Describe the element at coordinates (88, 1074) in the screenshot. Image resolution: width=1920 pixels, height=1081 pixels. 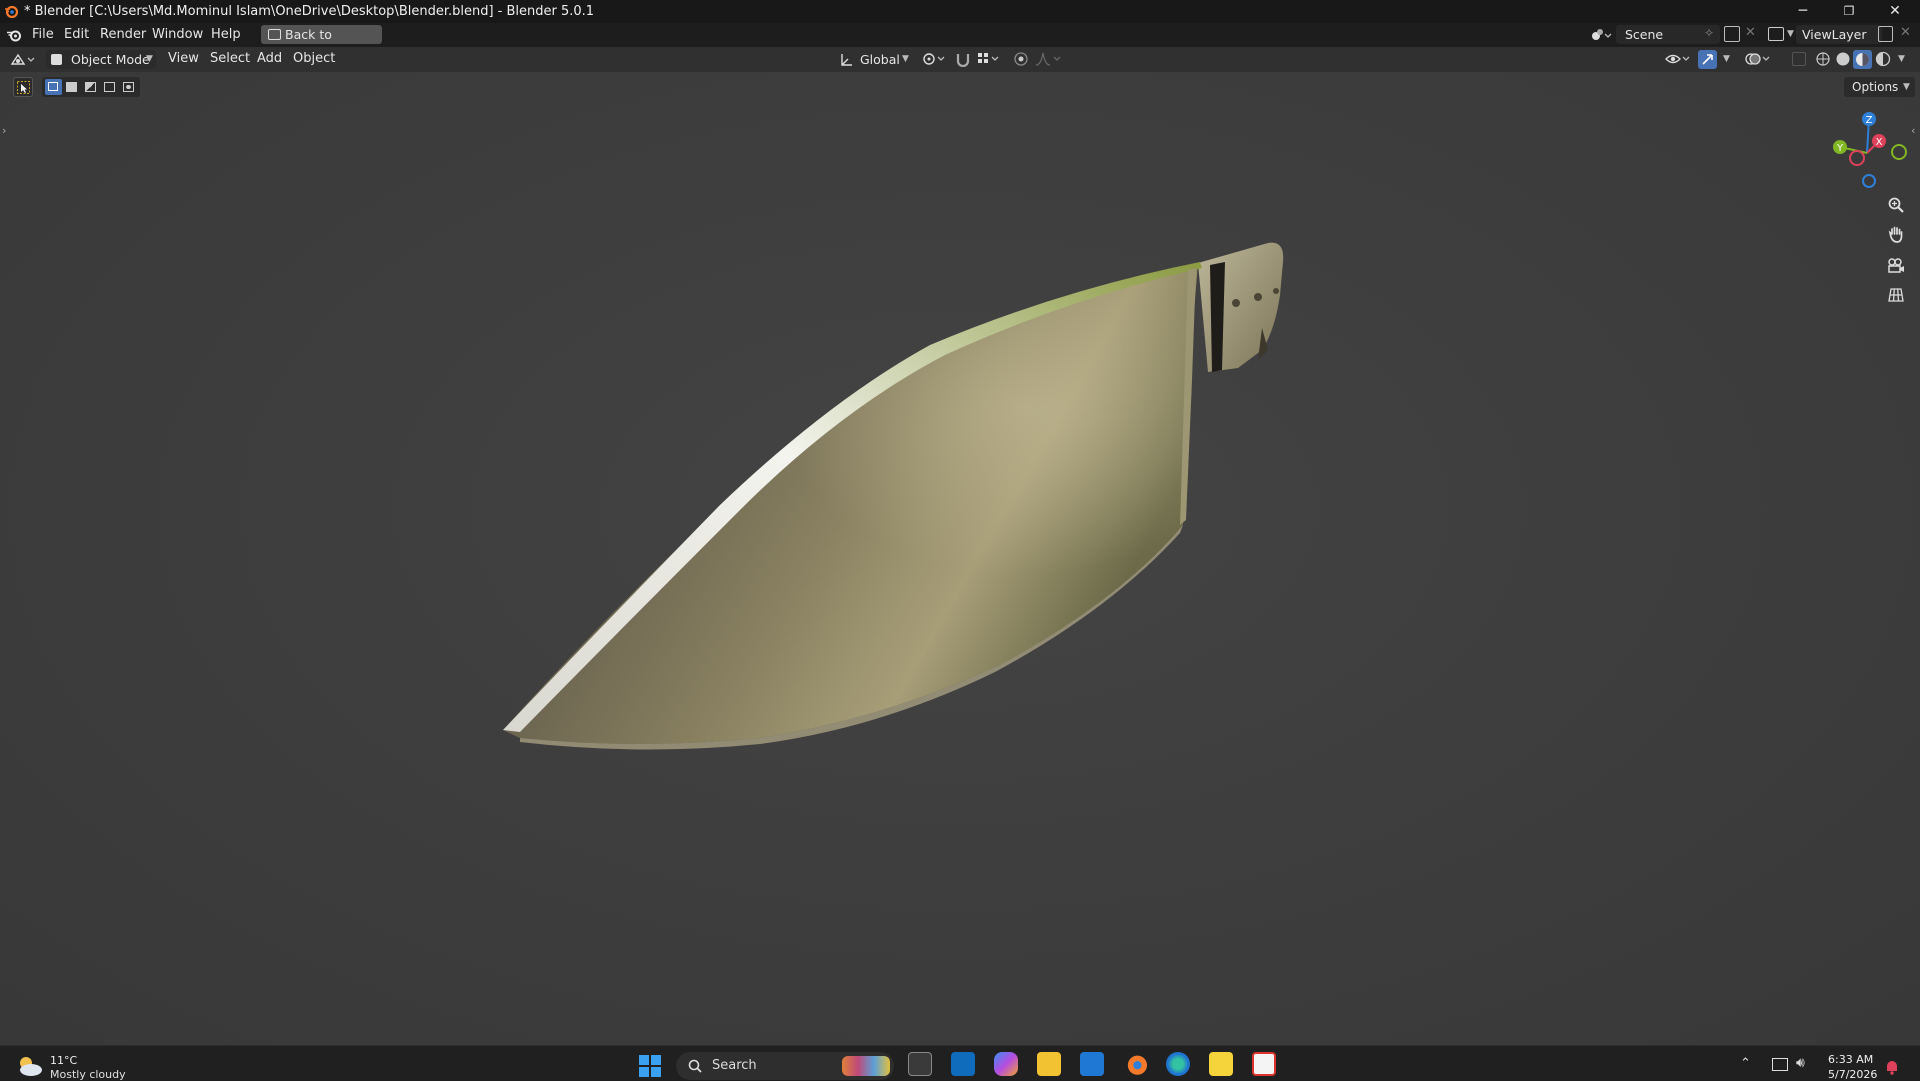
I see `weather-condition: Mostly cloudy` at that location.